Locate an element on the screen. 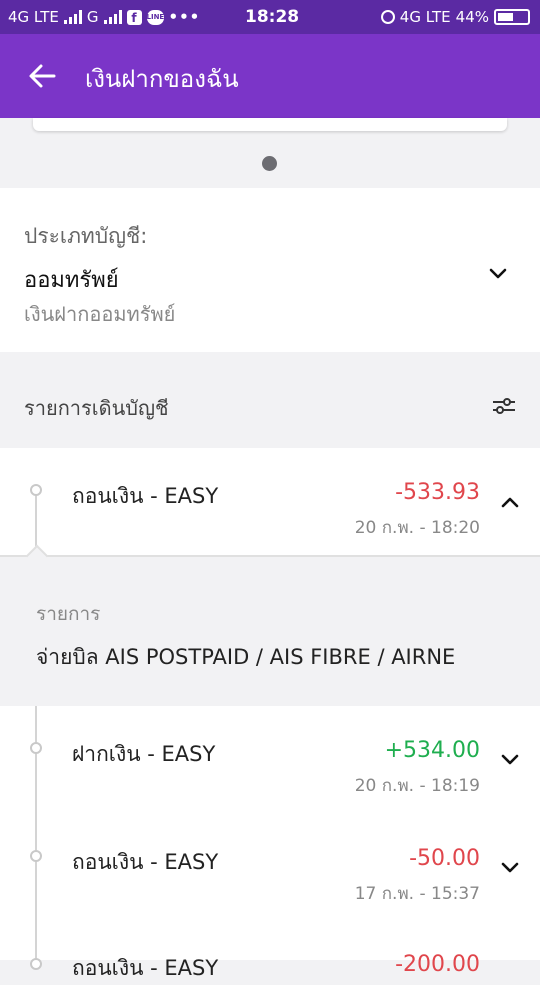 This screenshot has width=540, height=985. line-icon: LINE is located at coordinates (155, 17).